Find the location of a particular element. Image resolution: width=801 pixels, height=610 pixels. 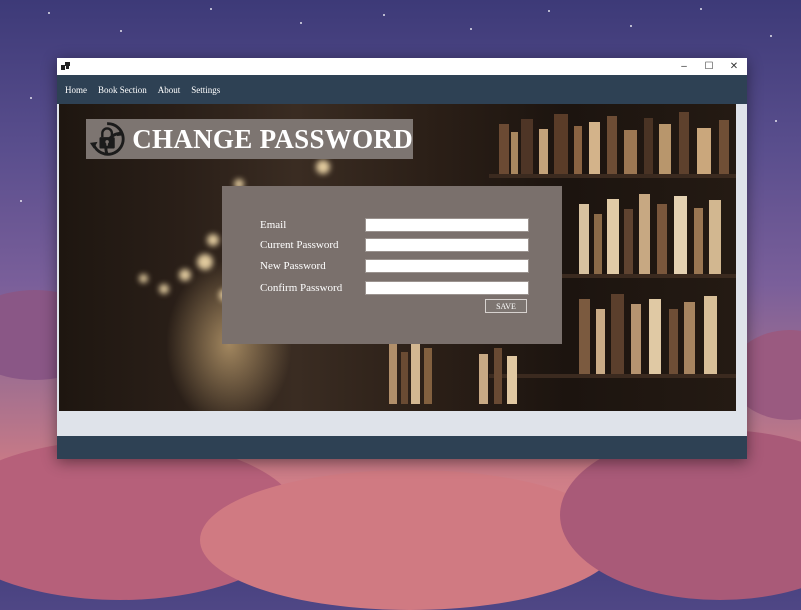

maximize-button: ☐ is located at coordinates (709, 66).